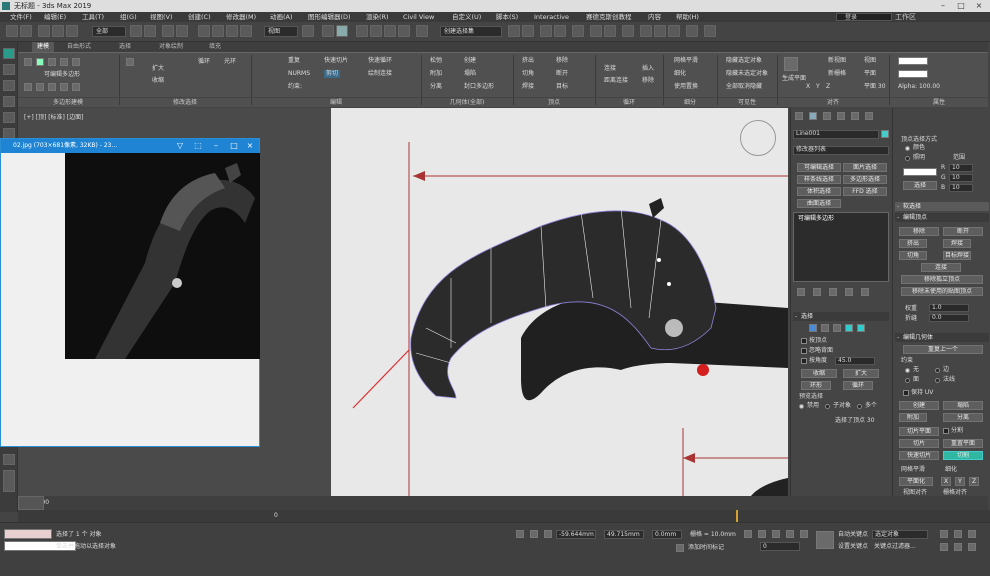 The height and width of the screenshot is (576, 990). What do you see at coordinates (128, 17) in the screenshot?
I see `menu-group: 组(G)` at bounding box center [128, 17].